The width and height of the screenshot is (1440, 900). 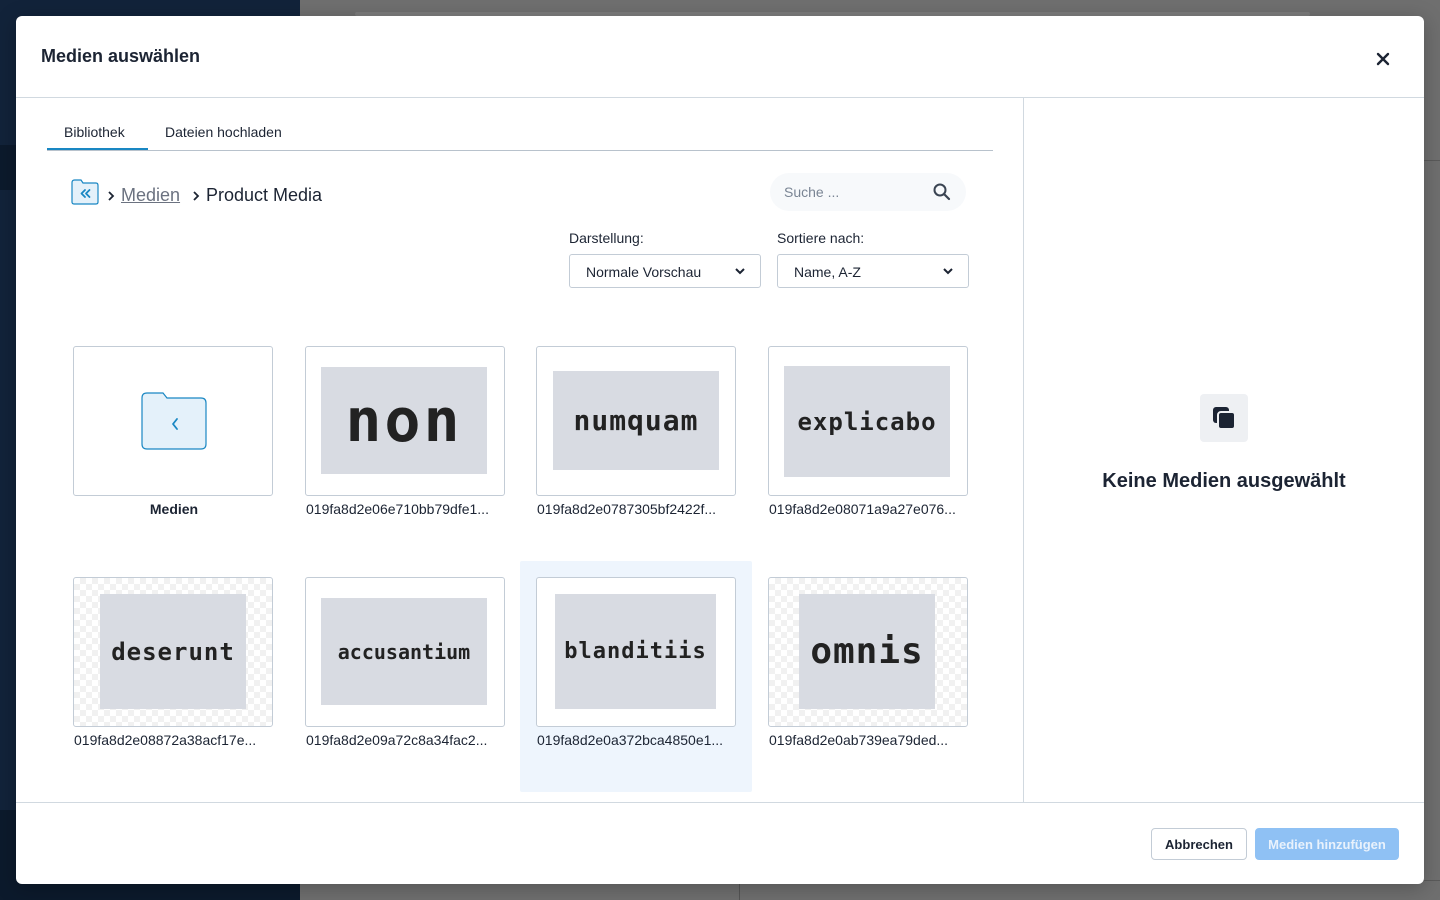 What do you see at coordinates (606, 238) in the screenshot?
I see `view-select-label: Darstellung:` at bounding box center [606, 238].